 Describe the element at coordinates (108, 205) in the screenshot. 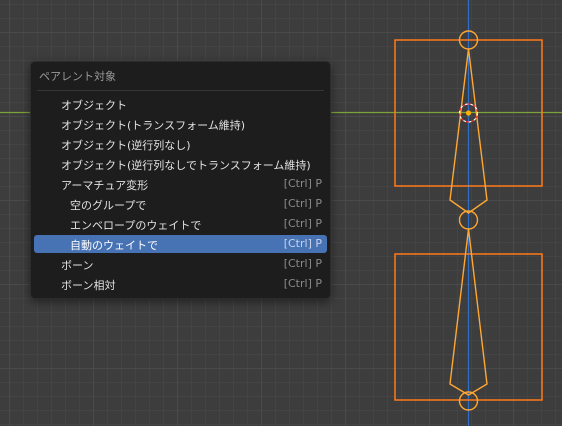

I see `menu-item-label: 空のグループで` at that location.